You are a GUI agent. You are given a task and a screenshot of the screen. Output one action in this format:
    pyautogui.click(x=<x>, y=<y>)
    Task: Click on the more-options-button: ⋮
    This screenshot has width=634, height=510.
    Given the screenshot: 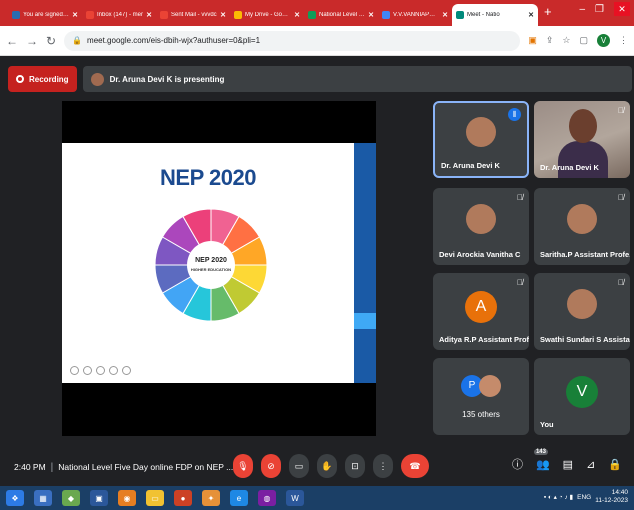 What is the action you would take?
    pyautogui.click(x=383, y=466)
    